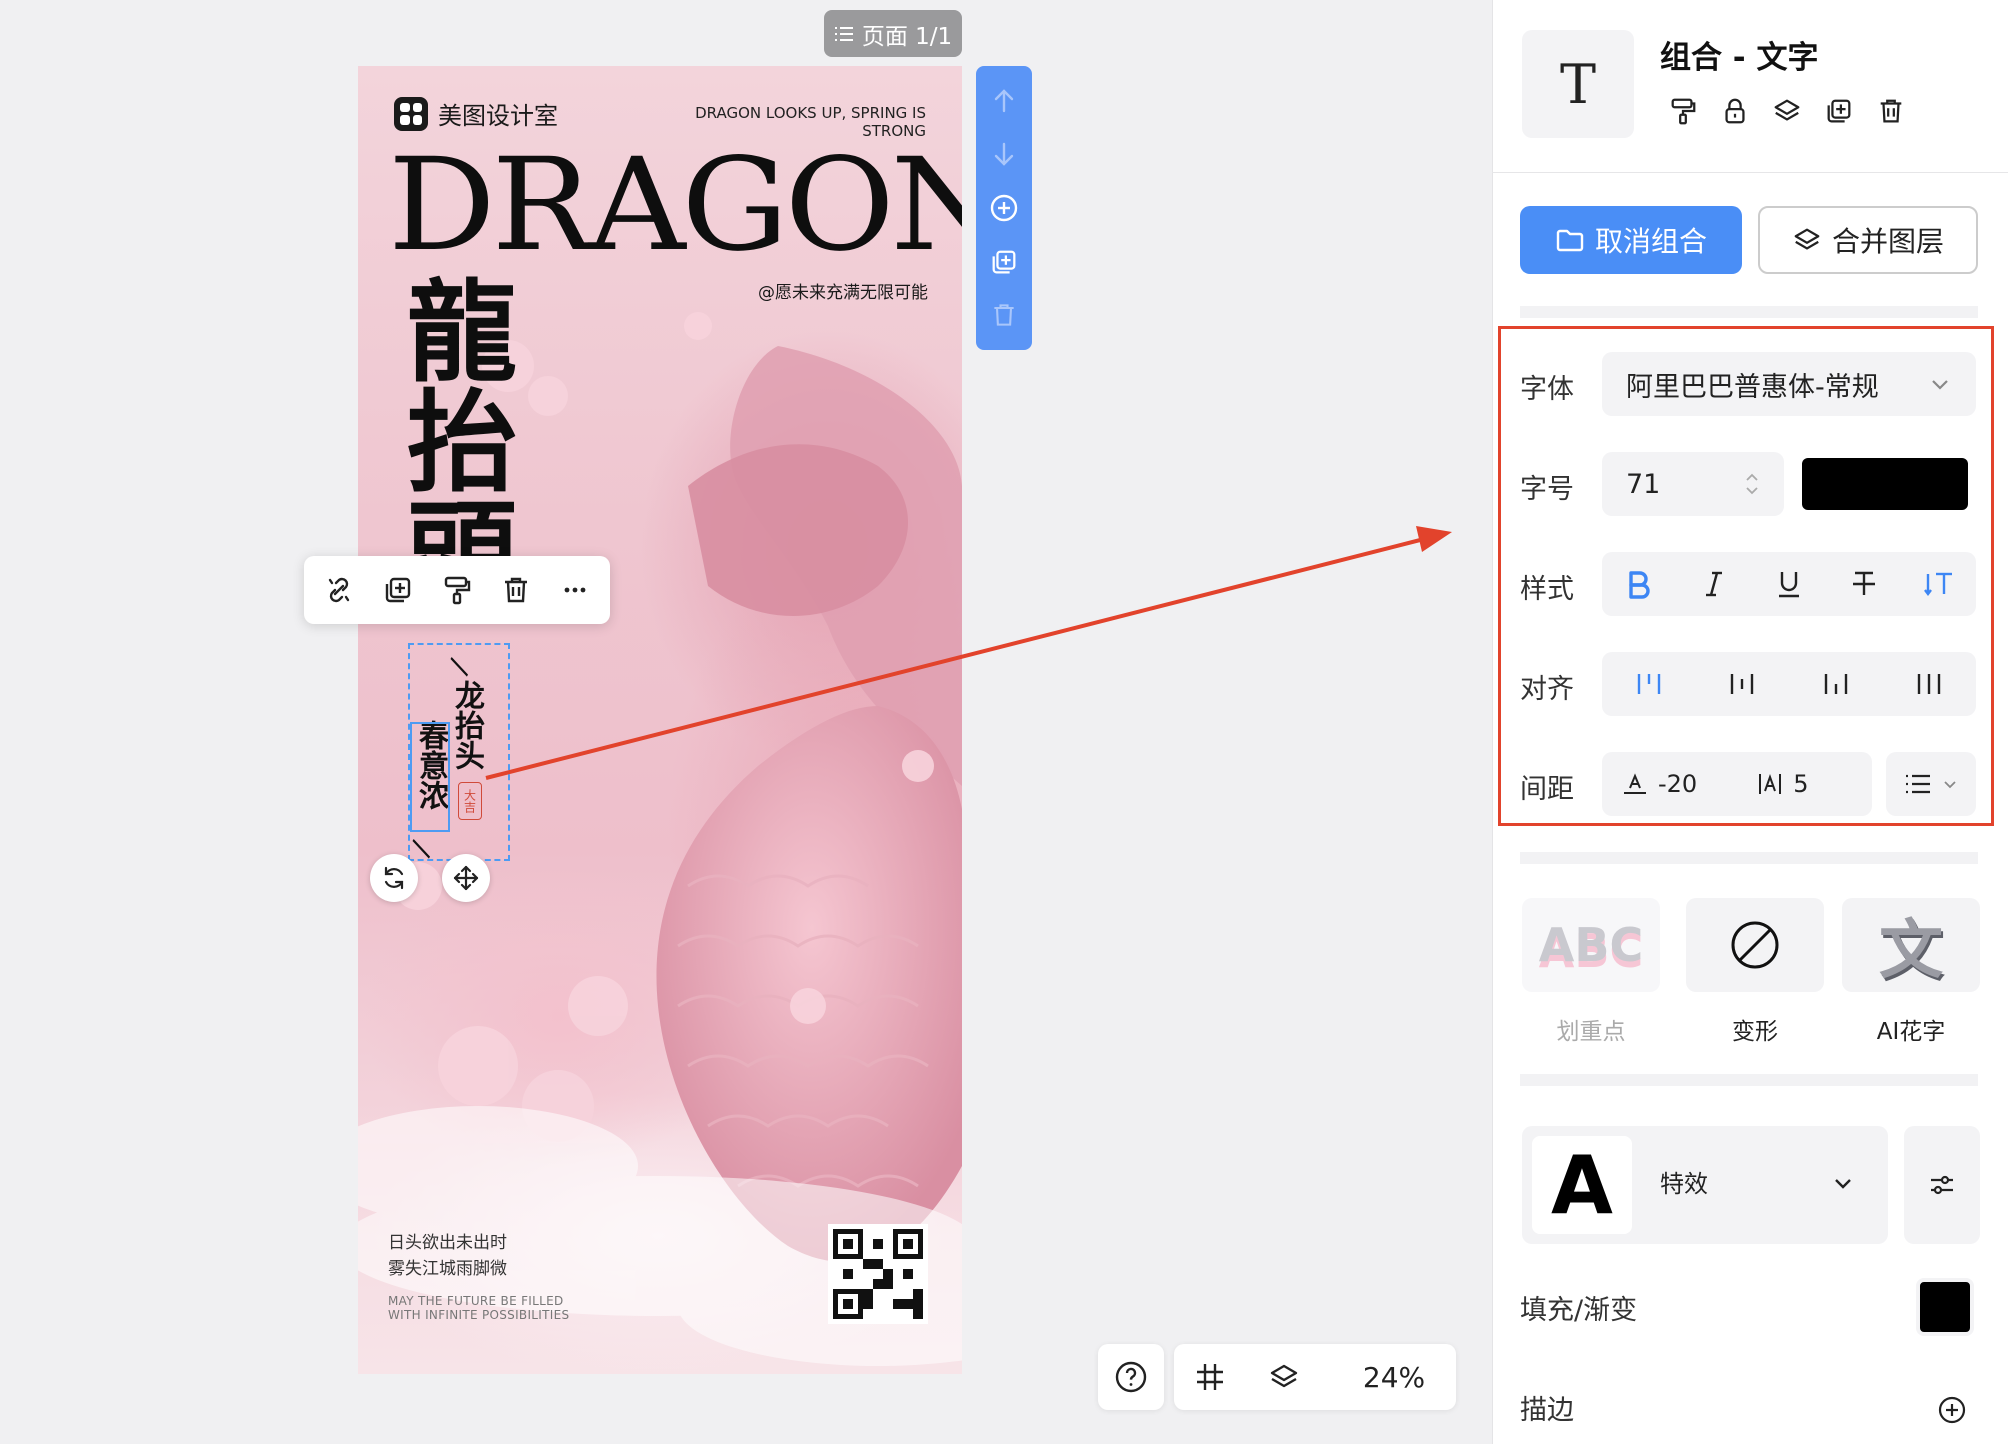 This screenshot has height=1444, width=2008. I want to click on line-spacing-icon, so click(1770, 784).